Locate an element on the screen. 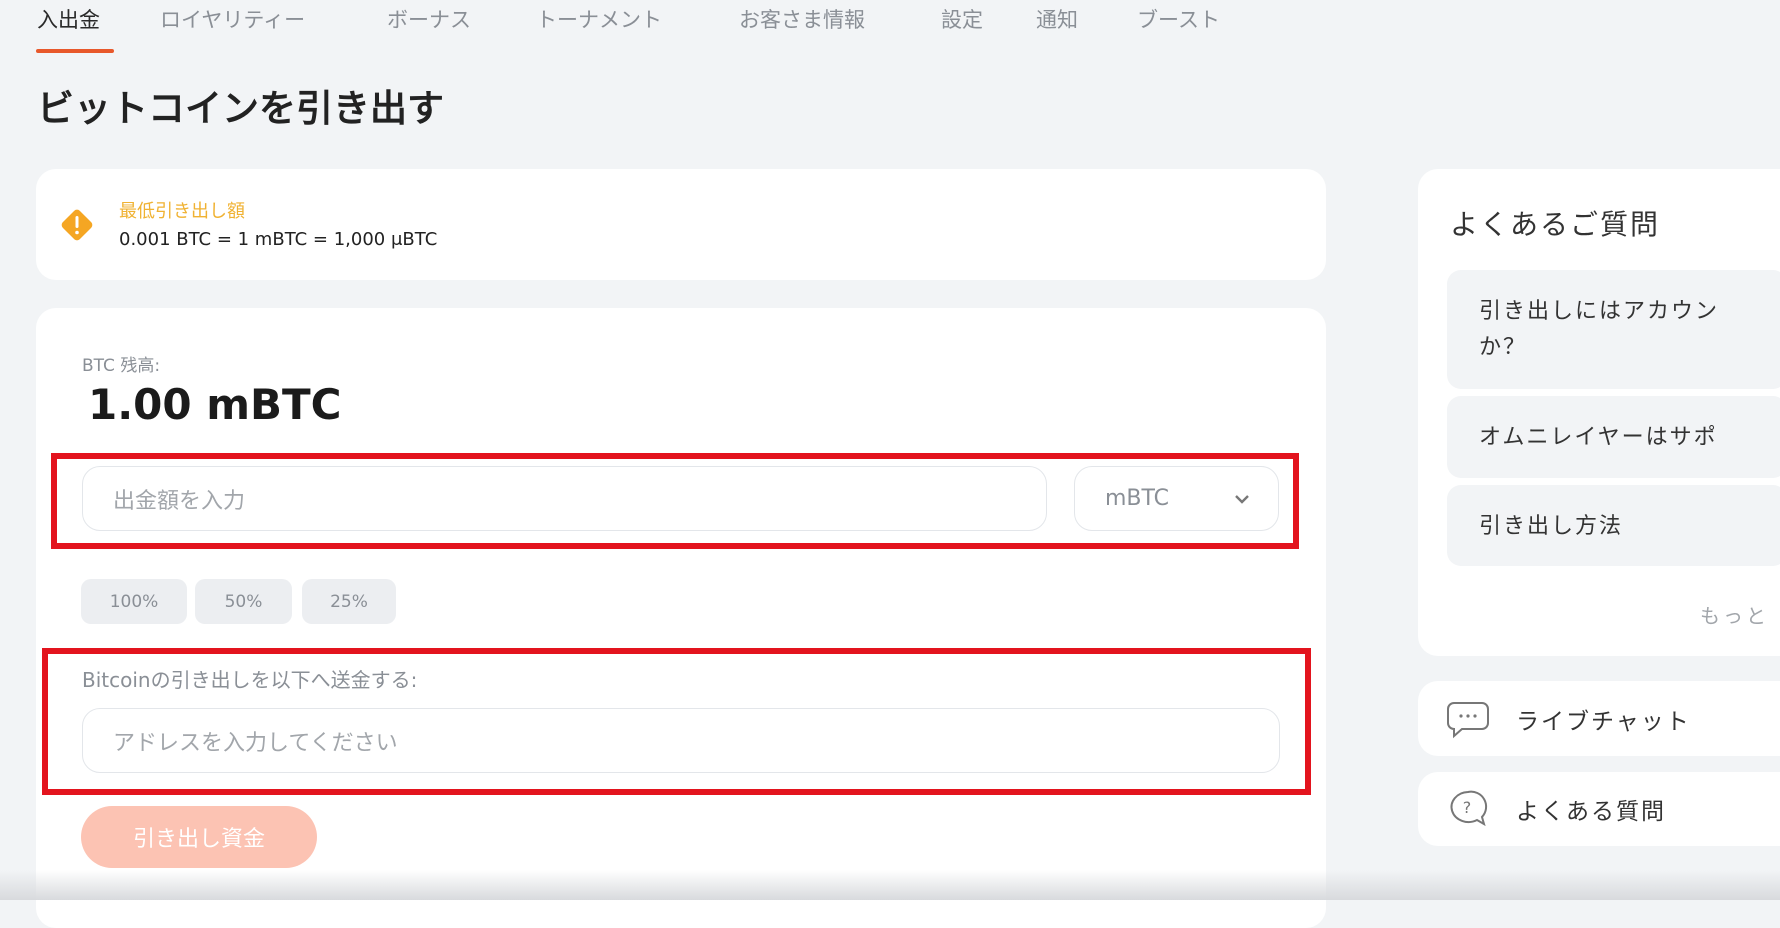  balance-label: BTC 残高: is located at coordinates (121, 366).